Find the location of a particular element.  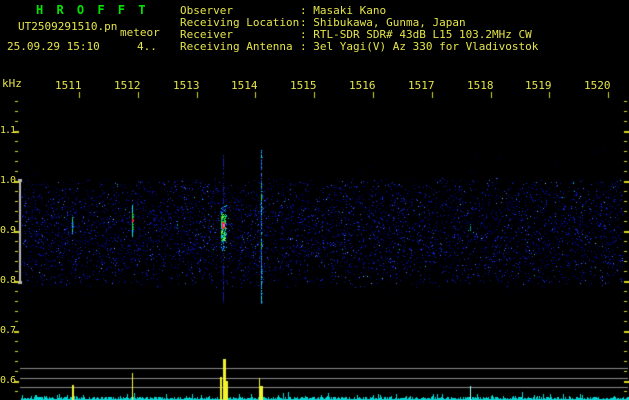

time-axis-label: 1515 is located at coordinates (303, 85).